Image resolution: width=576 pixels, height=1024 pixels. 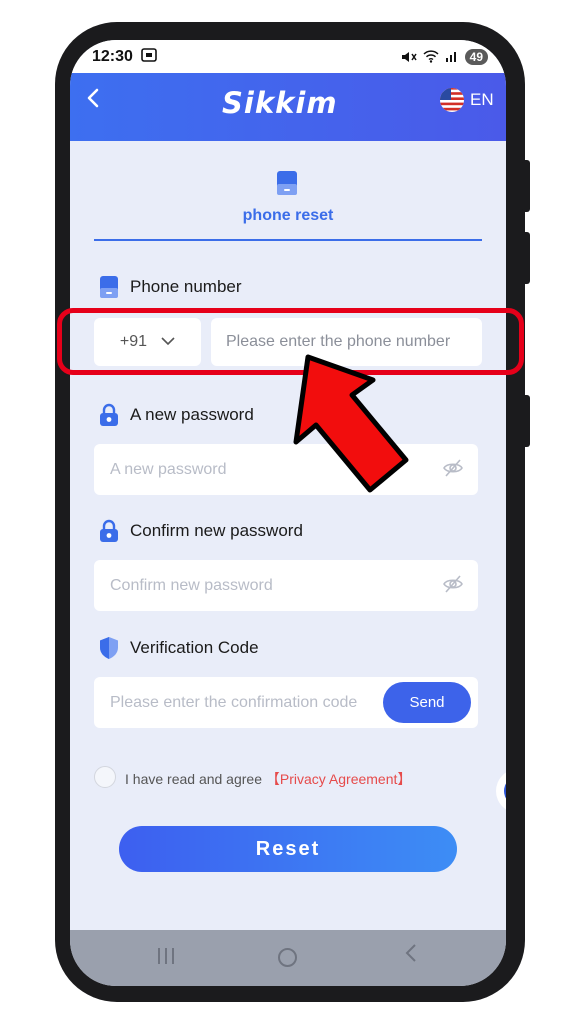 I want to click on phone-number-label: Phone number, so click(x=170, y=287).